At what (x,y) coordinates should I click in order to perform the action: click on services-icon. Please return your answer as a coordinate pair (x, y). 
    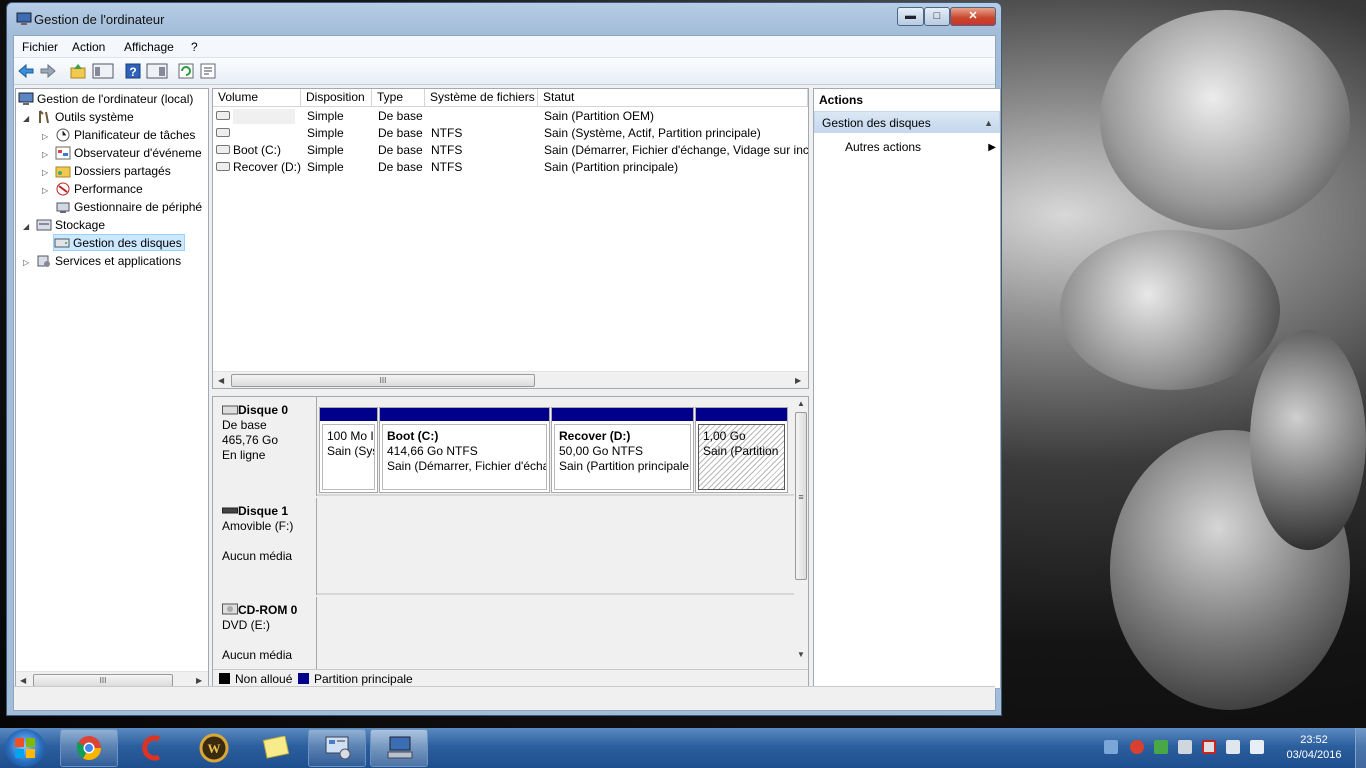
    Looking at the image, I should click on (43, 261).